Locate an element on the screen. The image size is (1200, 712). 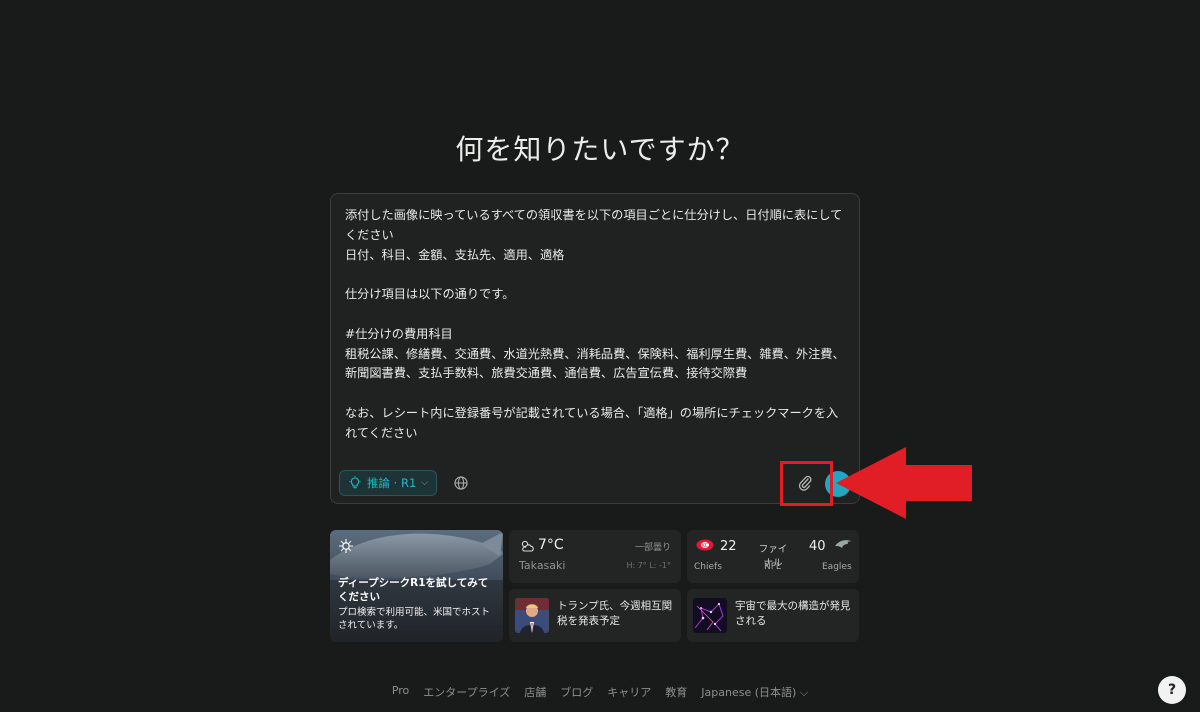
away-score: 40 is located at coordinates (817, 546).